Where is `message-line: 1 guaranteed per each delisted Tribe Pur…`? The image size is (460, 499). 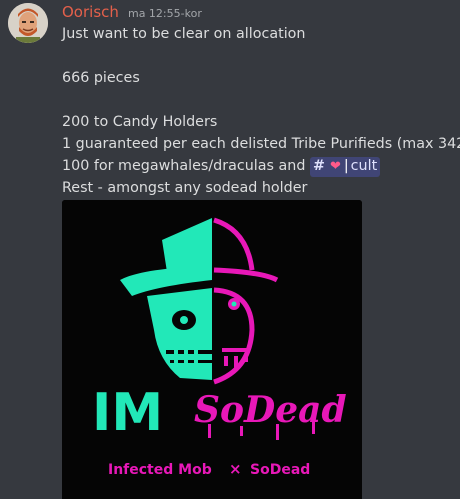 message-line: 1 guaranteed per each delisted Tribe Pur… is located at coordinates (261, 144).